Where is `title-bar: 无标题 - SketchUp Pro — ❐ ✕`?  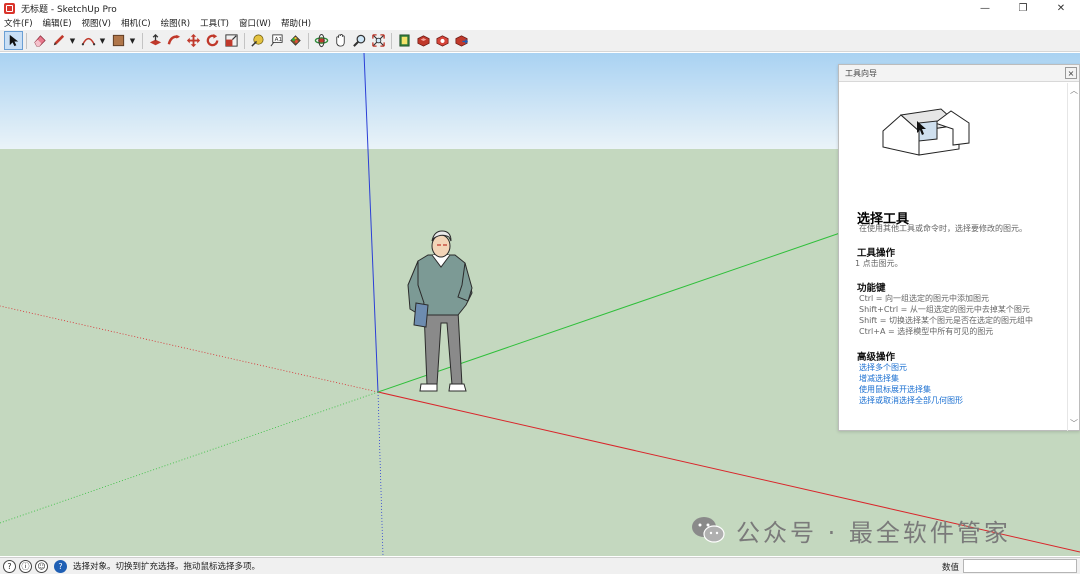
title-bar: 无标题 - SketchUp Pro — ❐ ✕ is located at coordinates (540, 8).